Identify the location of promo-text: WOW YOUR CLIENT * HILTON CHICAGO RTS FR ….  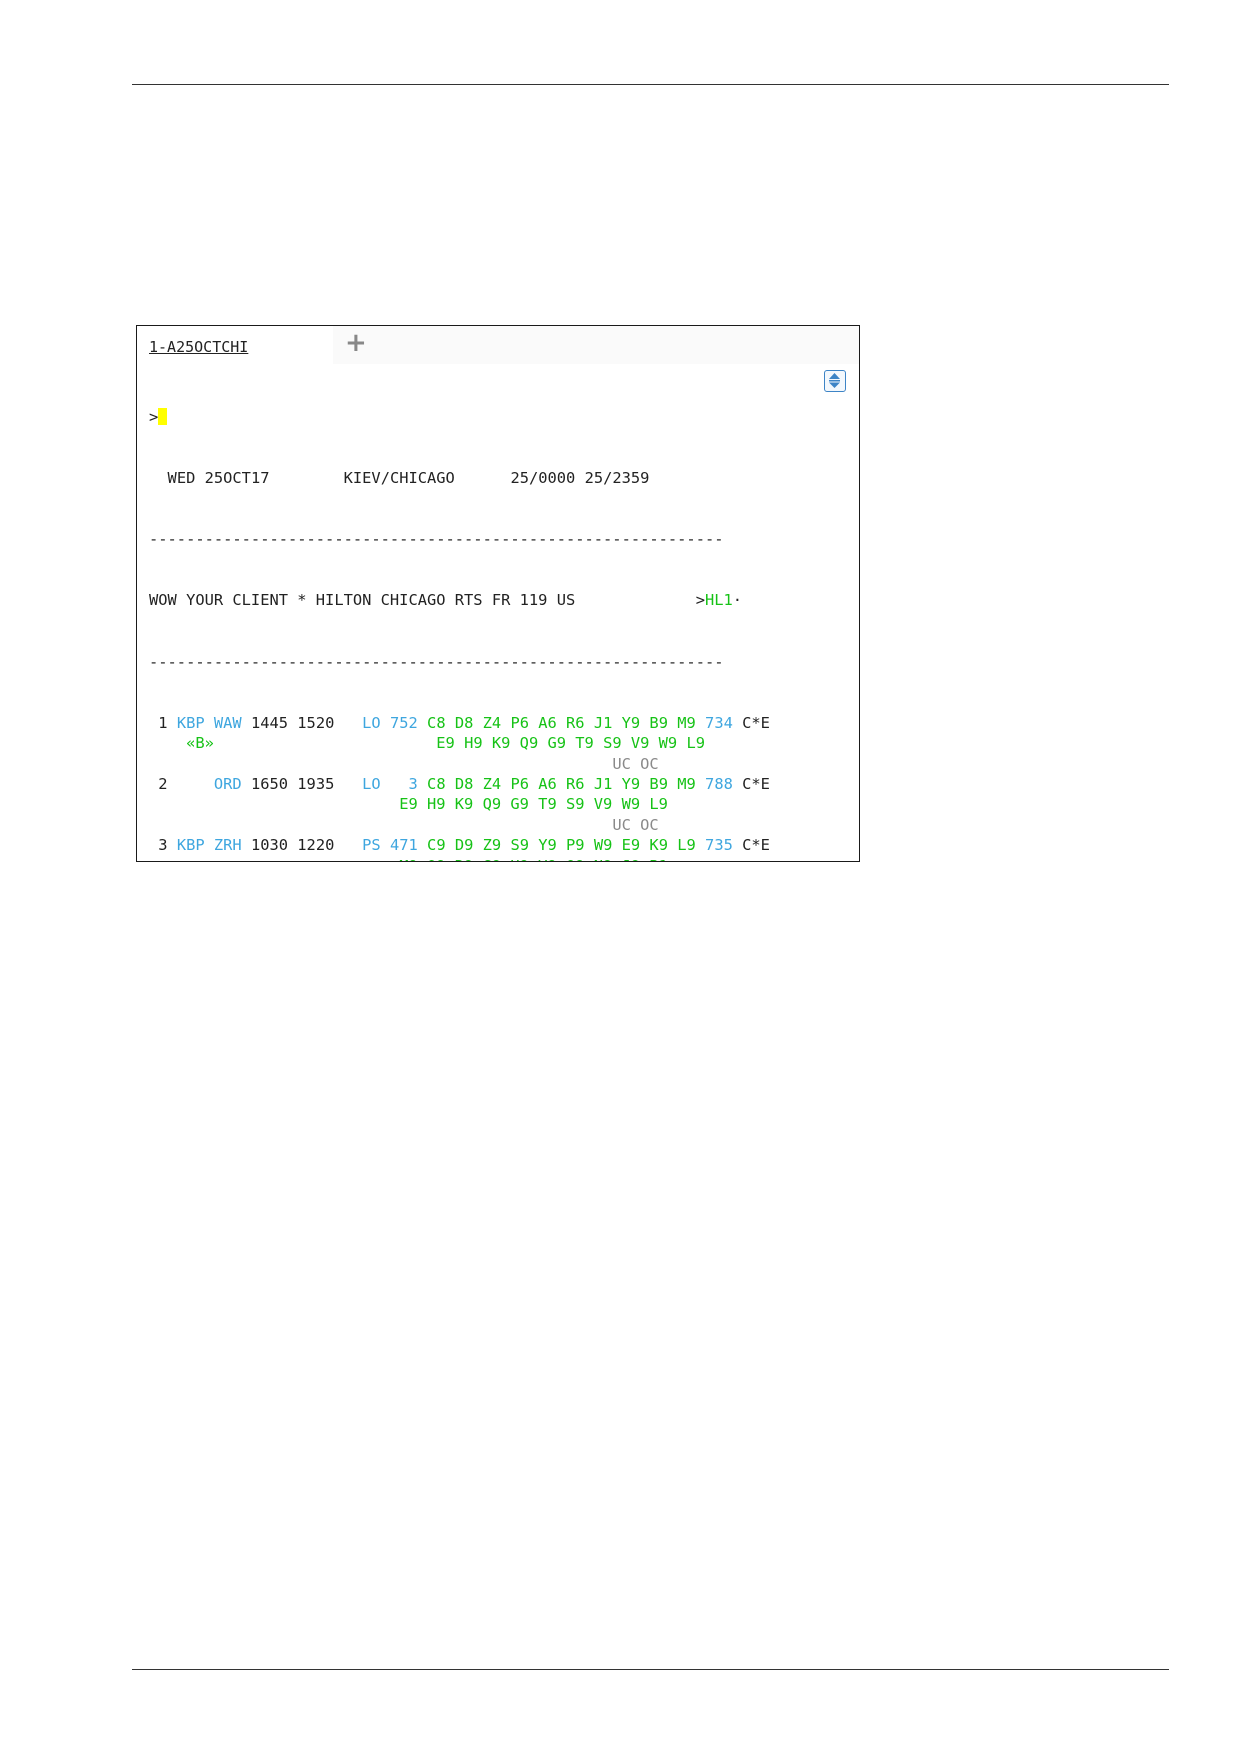
(362, 600).